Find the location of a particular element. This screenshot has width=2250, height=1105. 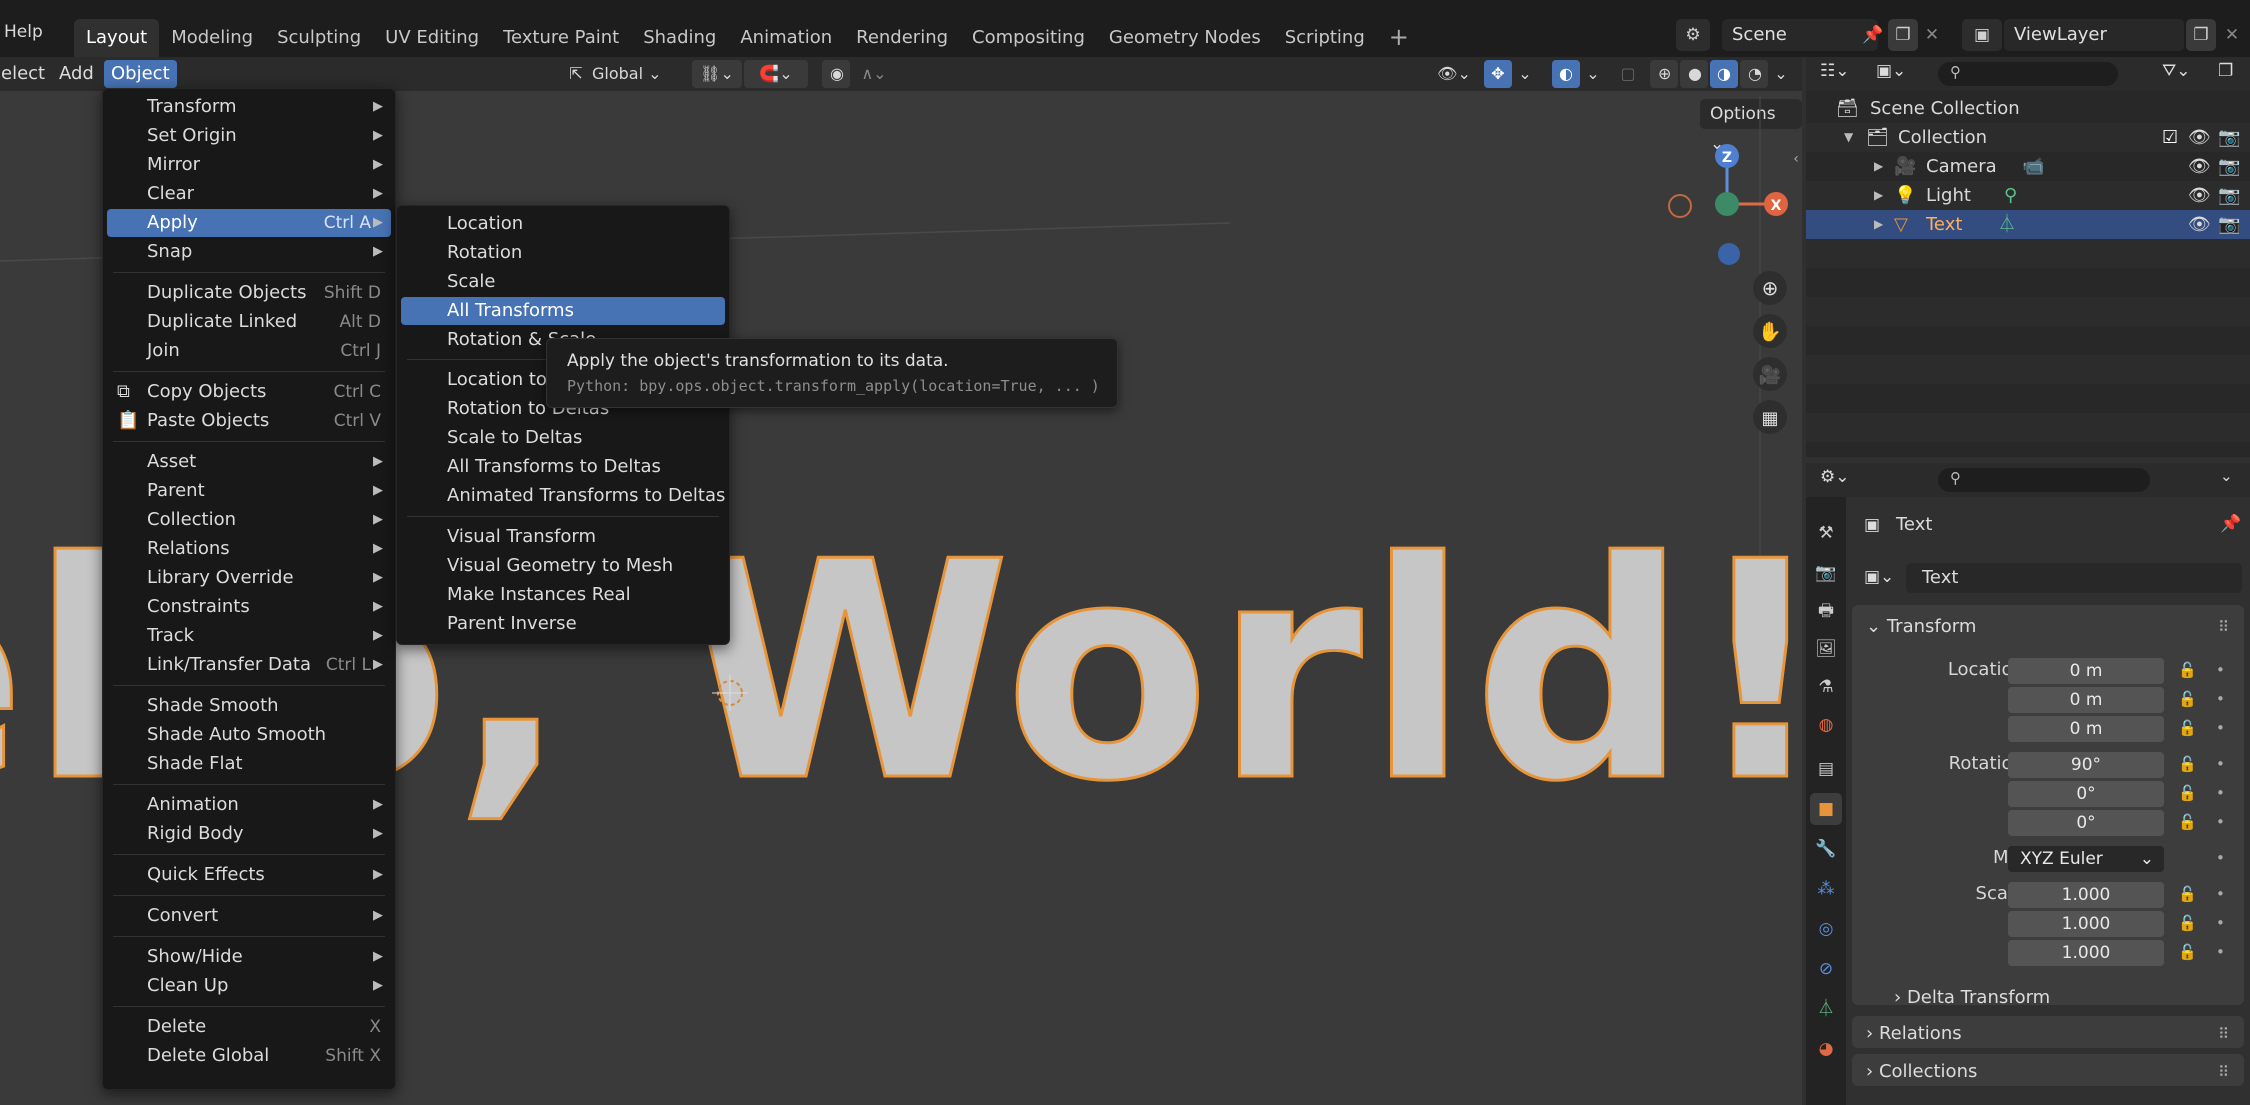

object-browse-icon: ▣⌄ is located at coordinates (1879, 577).